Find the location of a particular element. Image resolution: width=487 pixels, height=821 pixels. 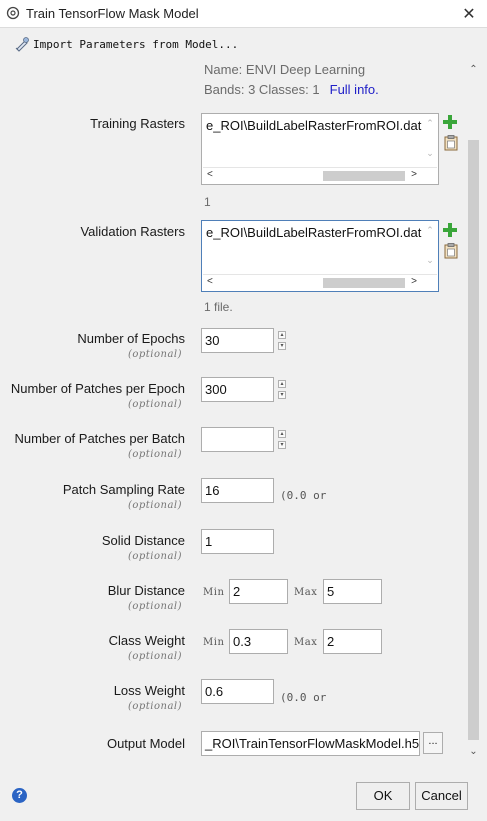

blur-min-input: 2 is located at coordinates (258, 591).